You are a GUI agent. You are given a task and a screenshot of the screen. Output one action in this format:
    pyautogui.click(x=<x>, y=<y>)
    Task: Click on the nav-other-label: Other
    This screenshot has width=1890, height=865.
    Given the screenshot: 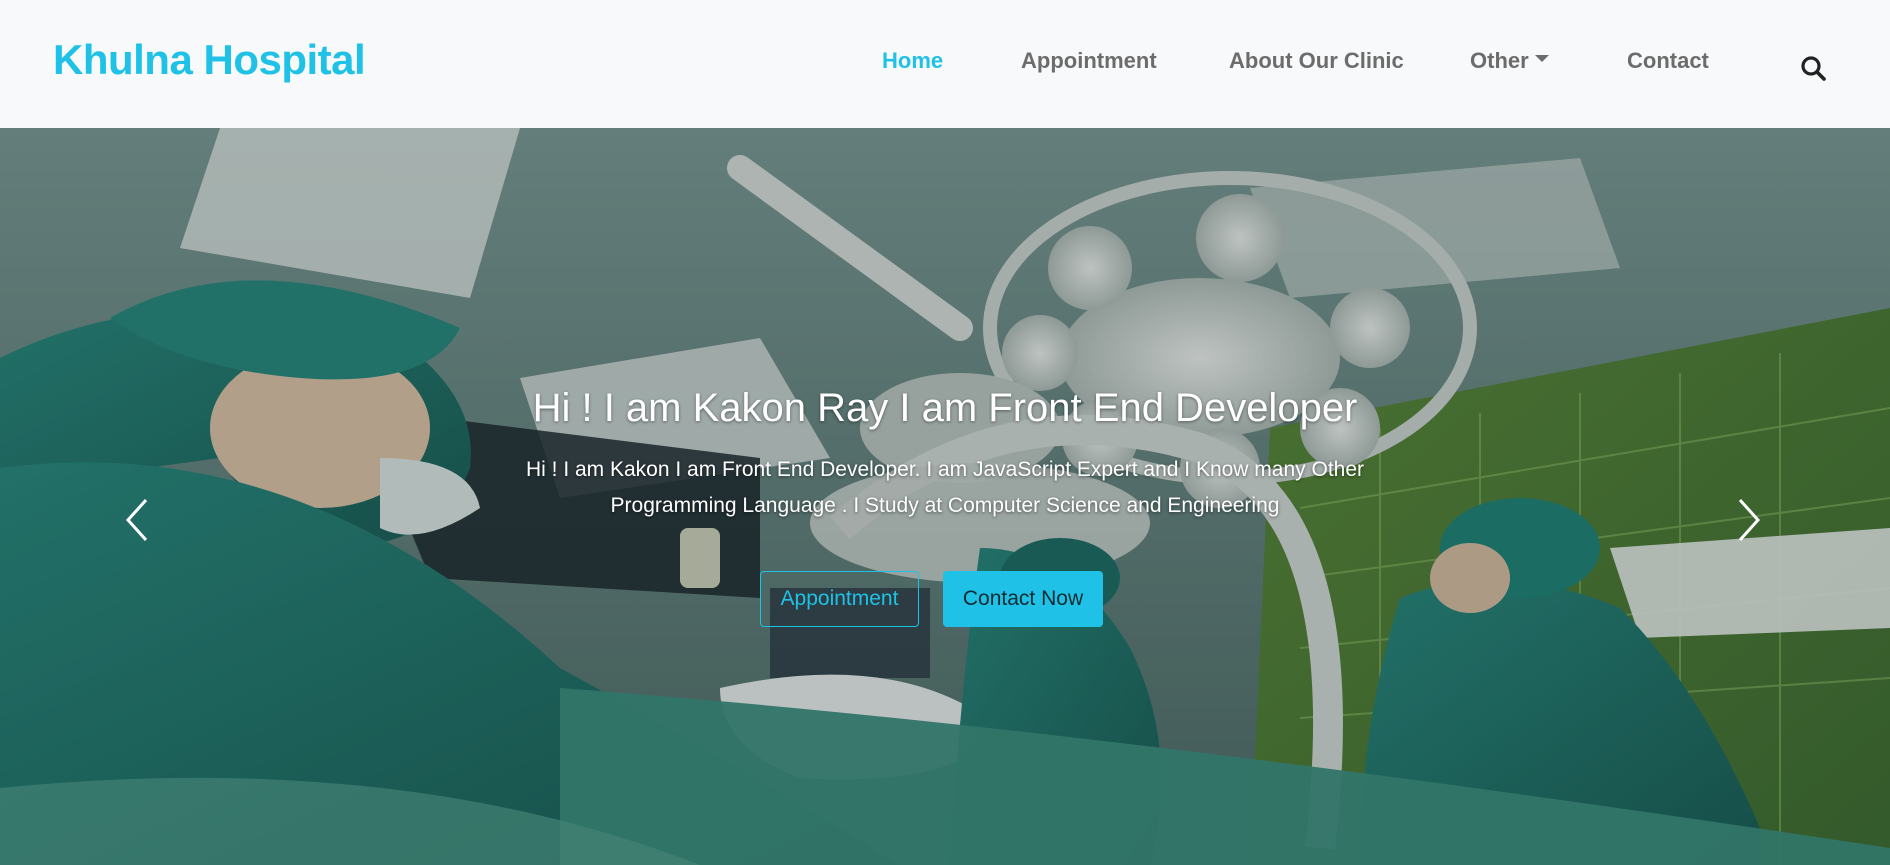 What is the action you would take?
    pyautogui.click(x=1499, y=60)
    